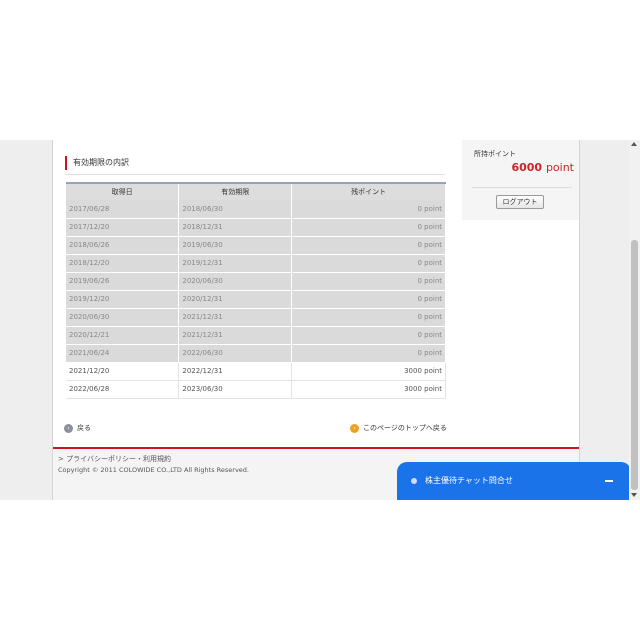  Describe the element at coordinates (26, 320) in the screenshot. I see `left-gutter` at that location.